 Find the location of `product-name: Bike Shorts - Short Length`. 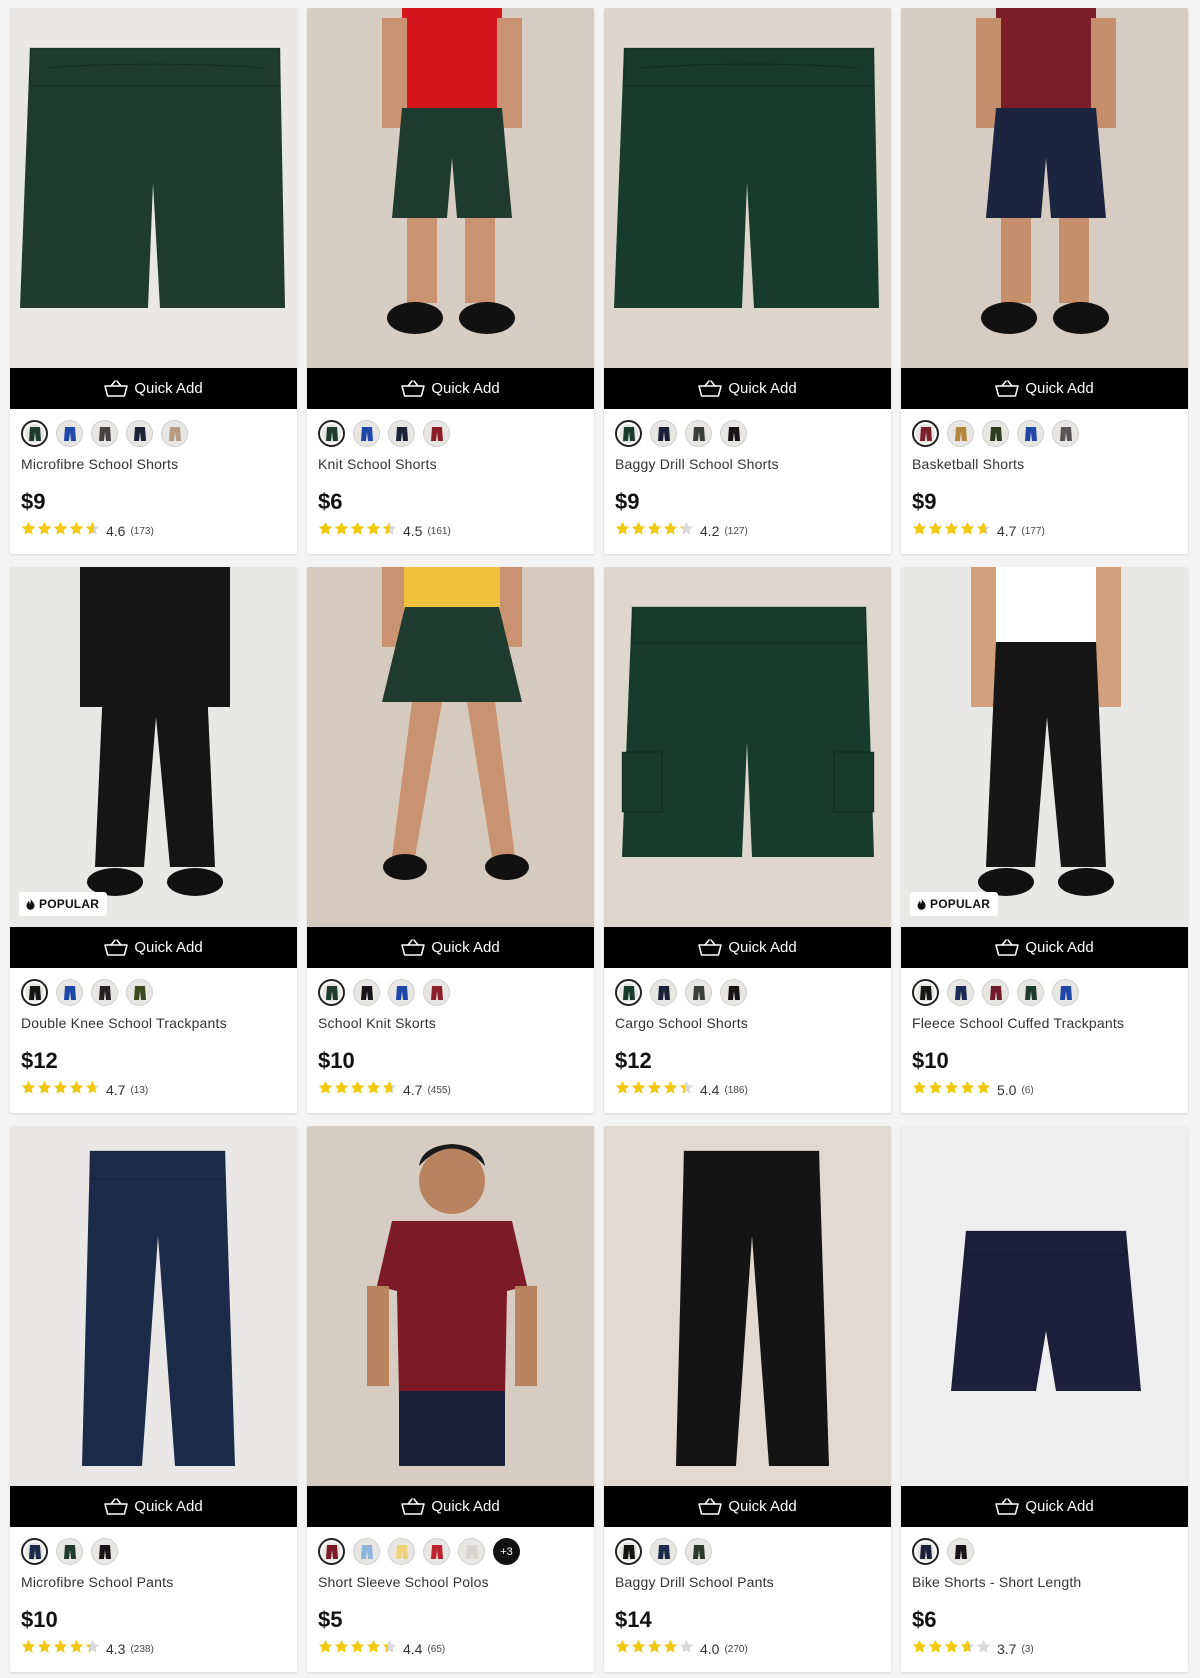

product-name: Bike Shorts - Short Length is located at coordinates (1044, 1583).